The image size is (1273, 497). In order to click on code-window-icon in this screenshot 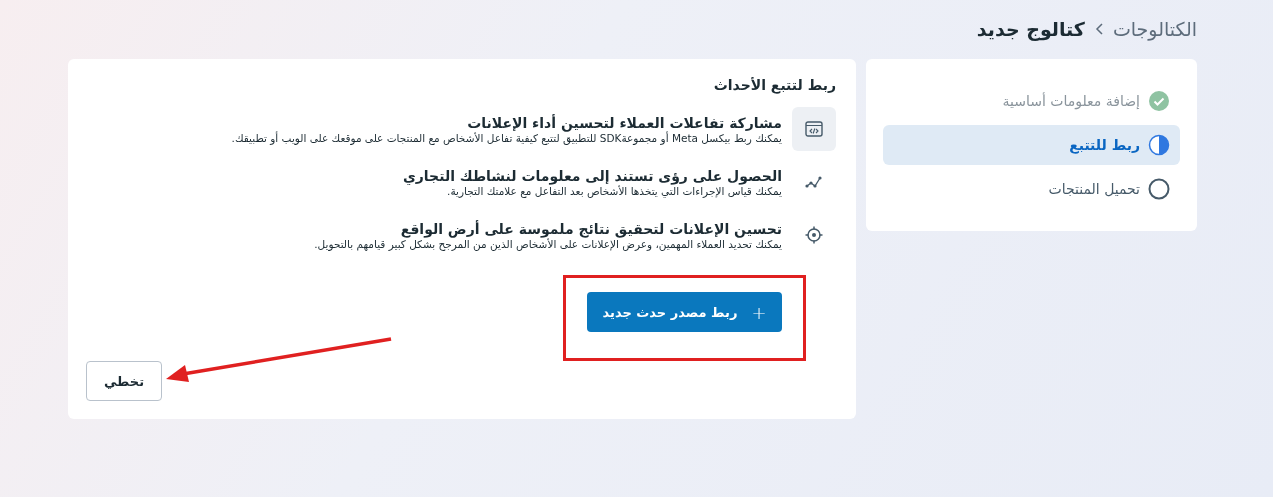, I will do `click(814, 129)`.